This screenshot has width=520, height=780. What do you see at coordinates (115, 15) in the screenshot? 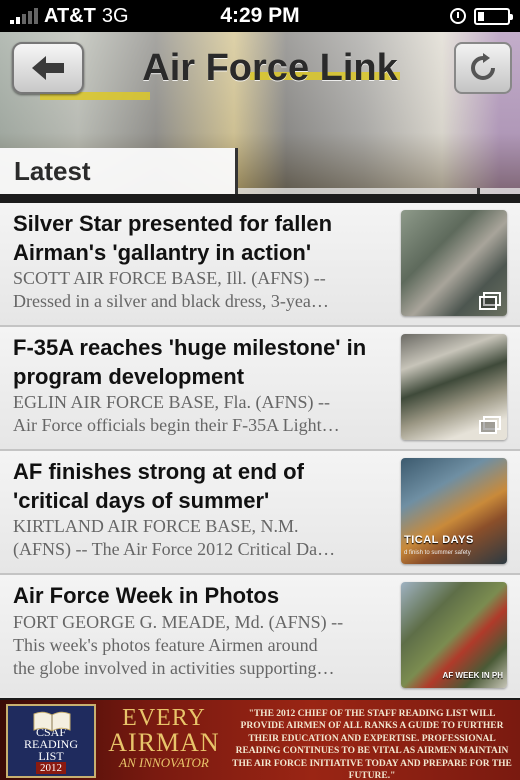
I see `network-type: 3G` at bounding box center [115, 15].